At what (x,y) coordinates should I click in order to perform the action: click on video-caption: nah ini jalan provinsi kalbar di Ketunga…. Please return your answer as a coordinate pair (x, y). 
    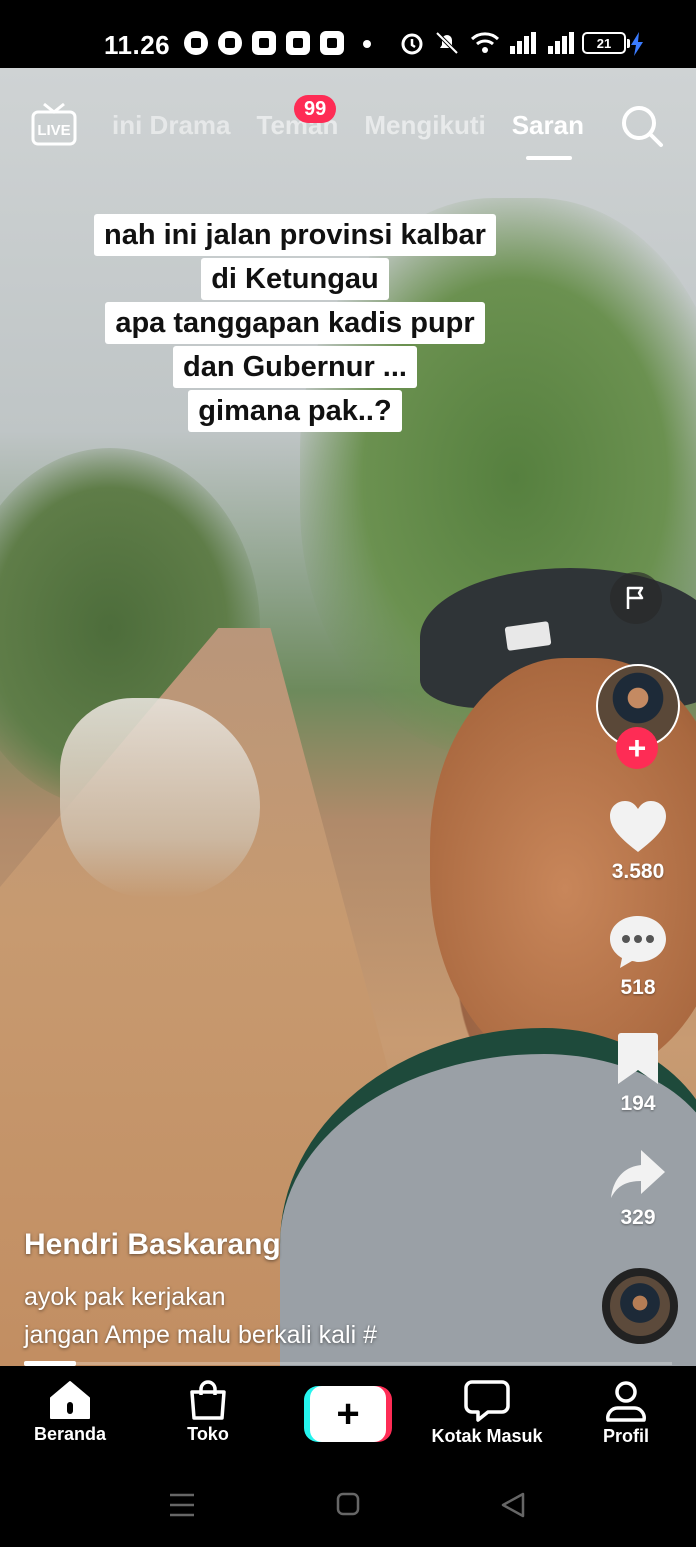
    Looking at the image, I should click on (295, 323).